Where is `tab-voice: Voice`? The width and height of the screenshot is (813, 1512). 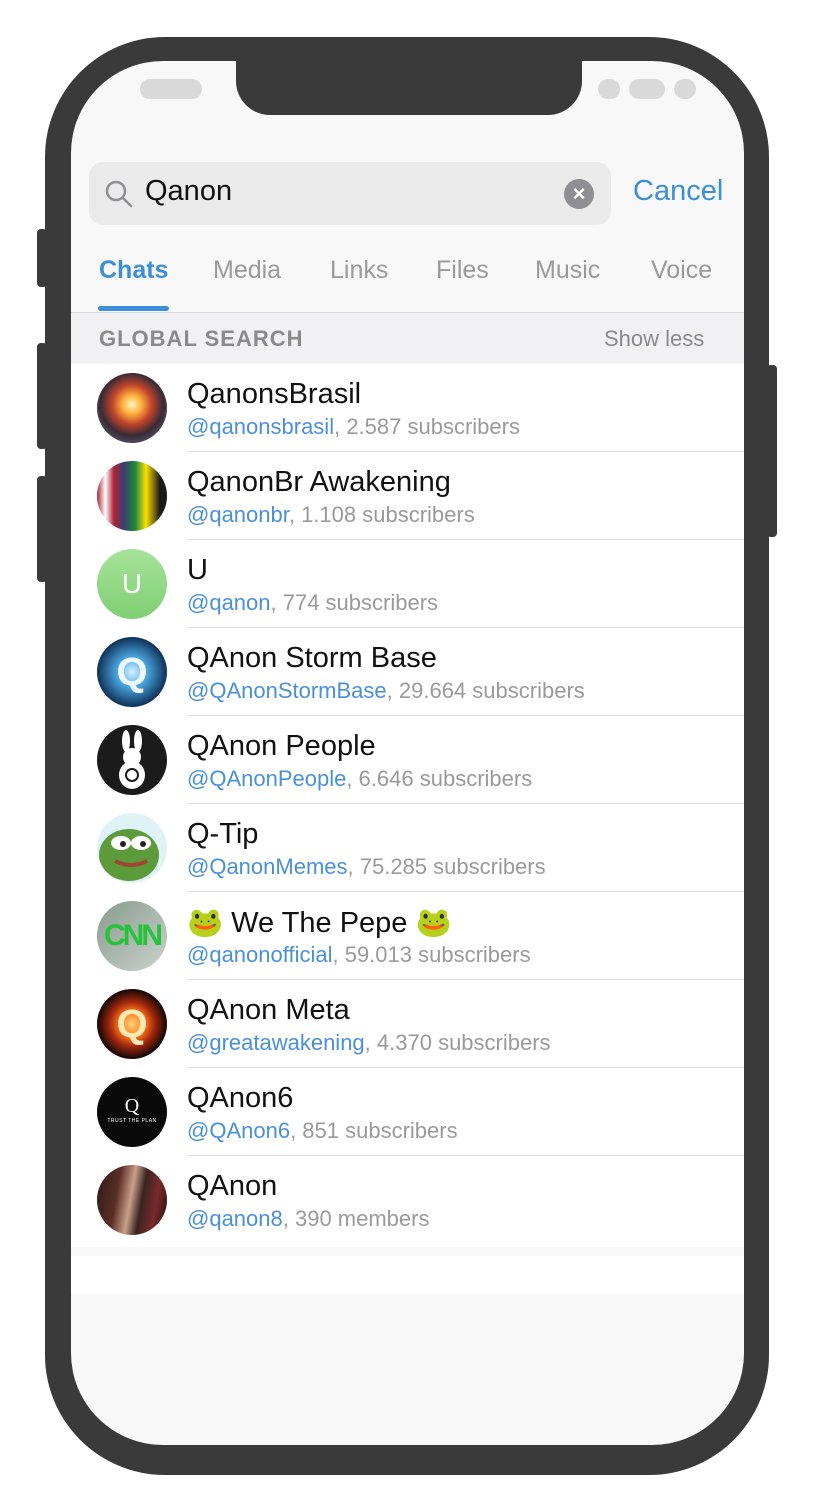 tab-voice: Voice is located at coordinates (681, 270).